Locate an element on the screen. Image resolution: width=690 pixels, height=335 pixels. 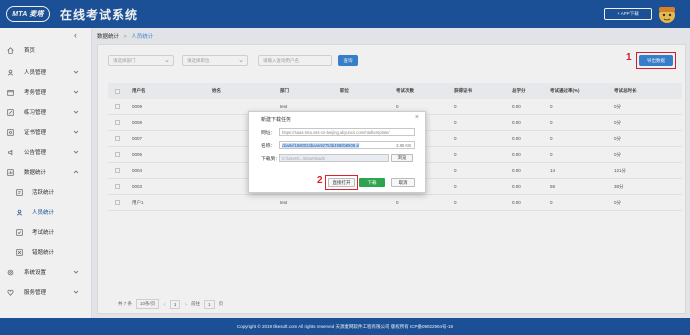
browse-button: 浏览 is located at coordinates (402, 158).